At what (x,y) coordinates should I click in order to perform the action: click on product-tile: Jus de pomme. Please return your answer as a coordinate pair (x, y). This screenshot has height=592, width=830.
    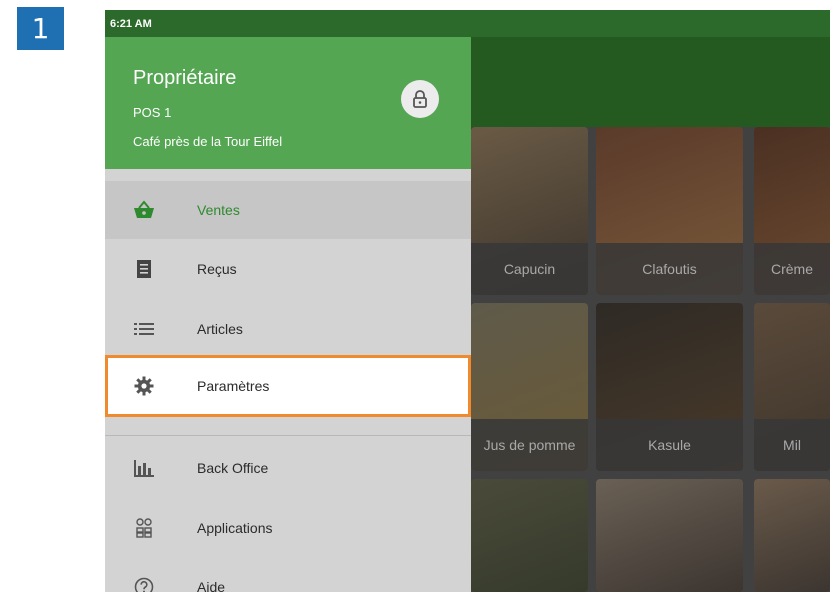
    Looking at the image, I should click on (529, 387).